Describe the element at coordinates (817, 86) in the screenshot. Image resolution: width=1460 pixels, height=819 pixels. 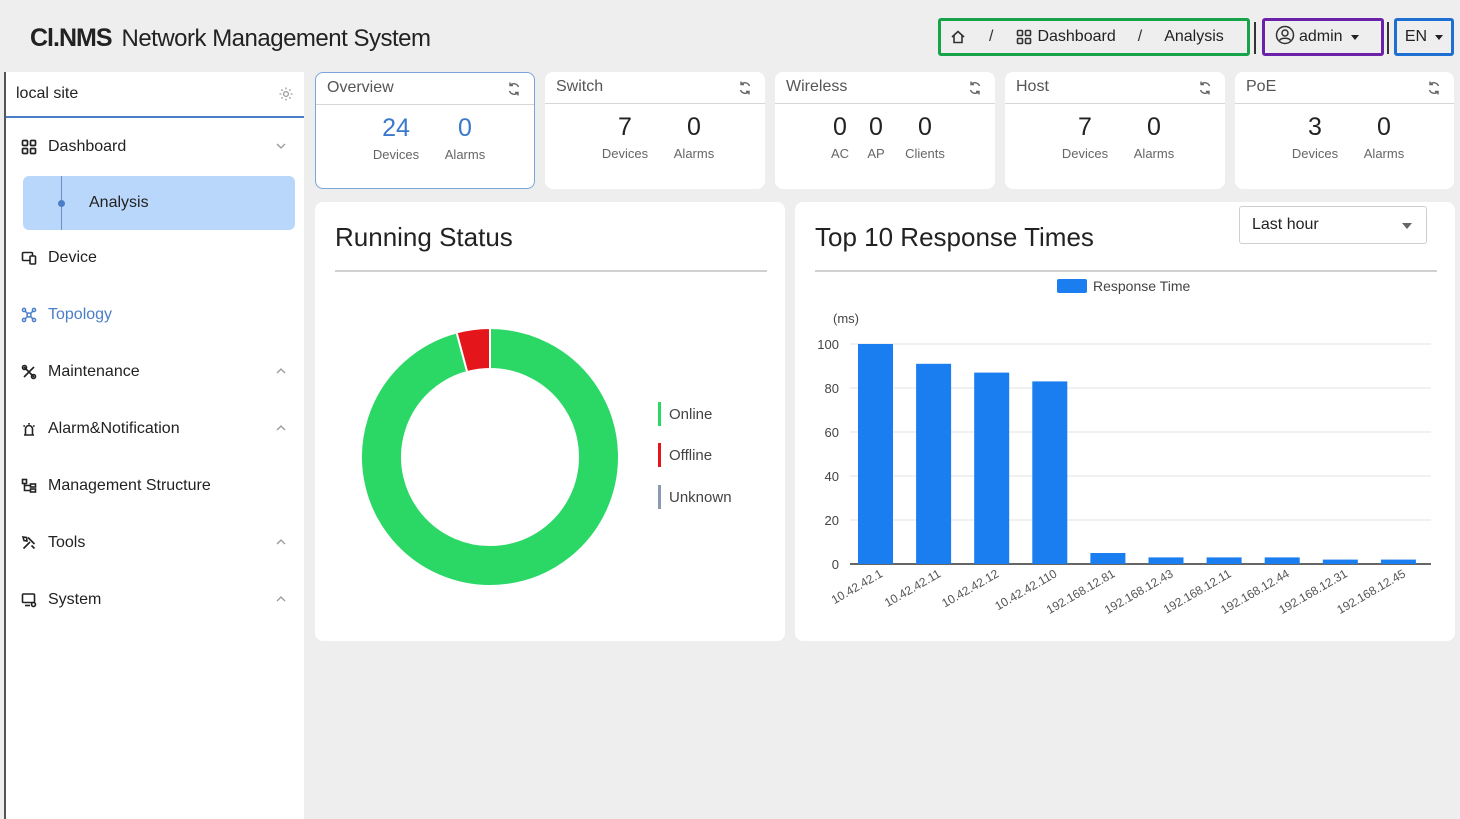
I see `card-title: Wireless` at that location.